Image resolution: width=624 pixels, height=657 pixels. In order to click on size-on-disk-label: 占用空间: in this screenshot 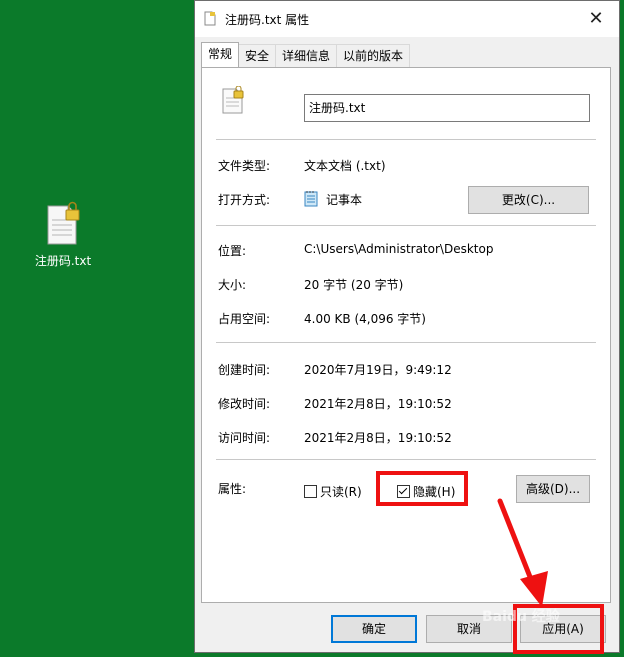, I will do `click(244, 319)`.